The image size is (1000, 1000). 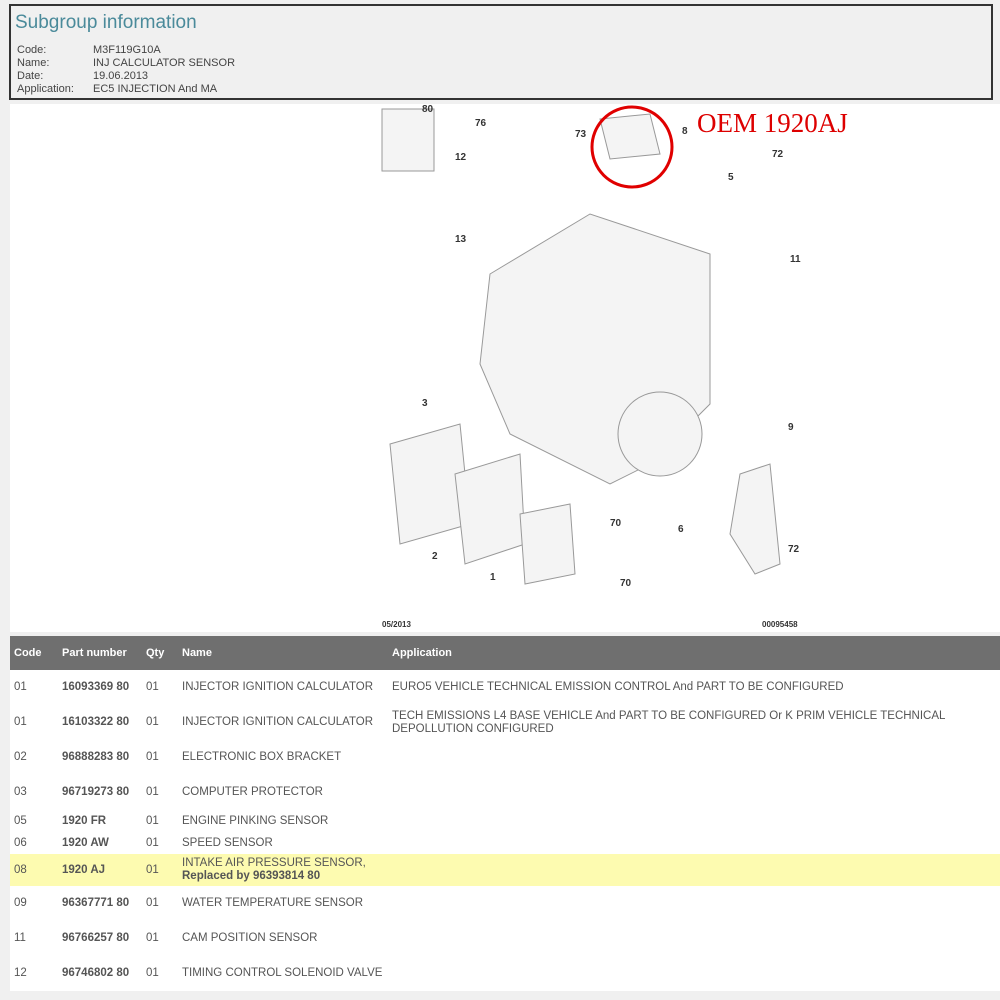 I want to click on name-cell: ENGINE PINKING SENSOR, so click(x=283, y=821).